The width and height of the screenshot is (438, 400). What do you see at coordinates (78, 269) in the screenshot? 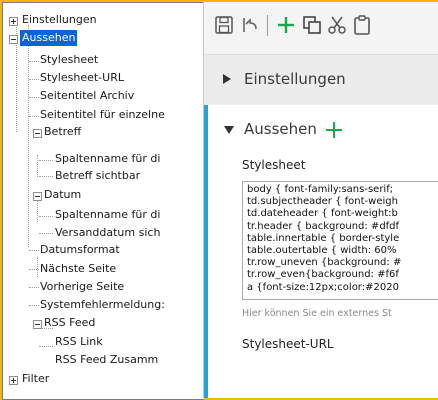
I see `tree-item-naechste-seite: Nächste Seite` at bounding box center [78, 269].